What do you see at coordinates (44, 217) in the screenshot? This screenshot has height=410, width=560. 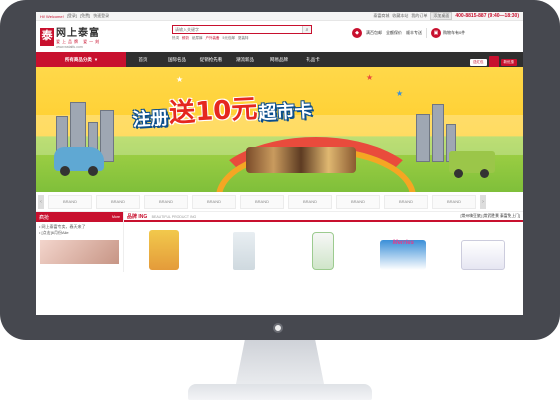 I see `panel-title: 疯抢` at bounding box center [44, 217].